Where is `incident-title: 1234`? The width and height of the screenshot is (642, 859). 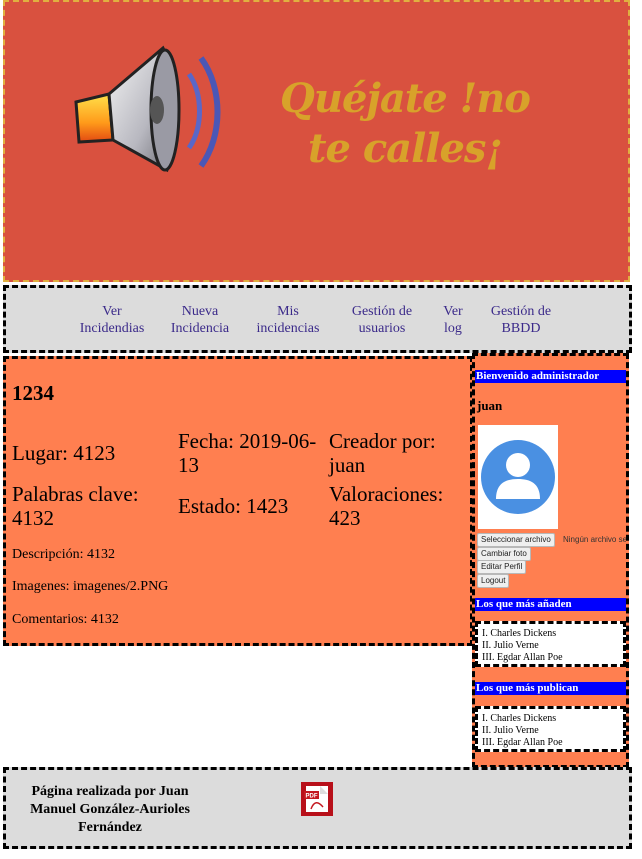
incident-title: 1234 is located at coordinates (33, 393).